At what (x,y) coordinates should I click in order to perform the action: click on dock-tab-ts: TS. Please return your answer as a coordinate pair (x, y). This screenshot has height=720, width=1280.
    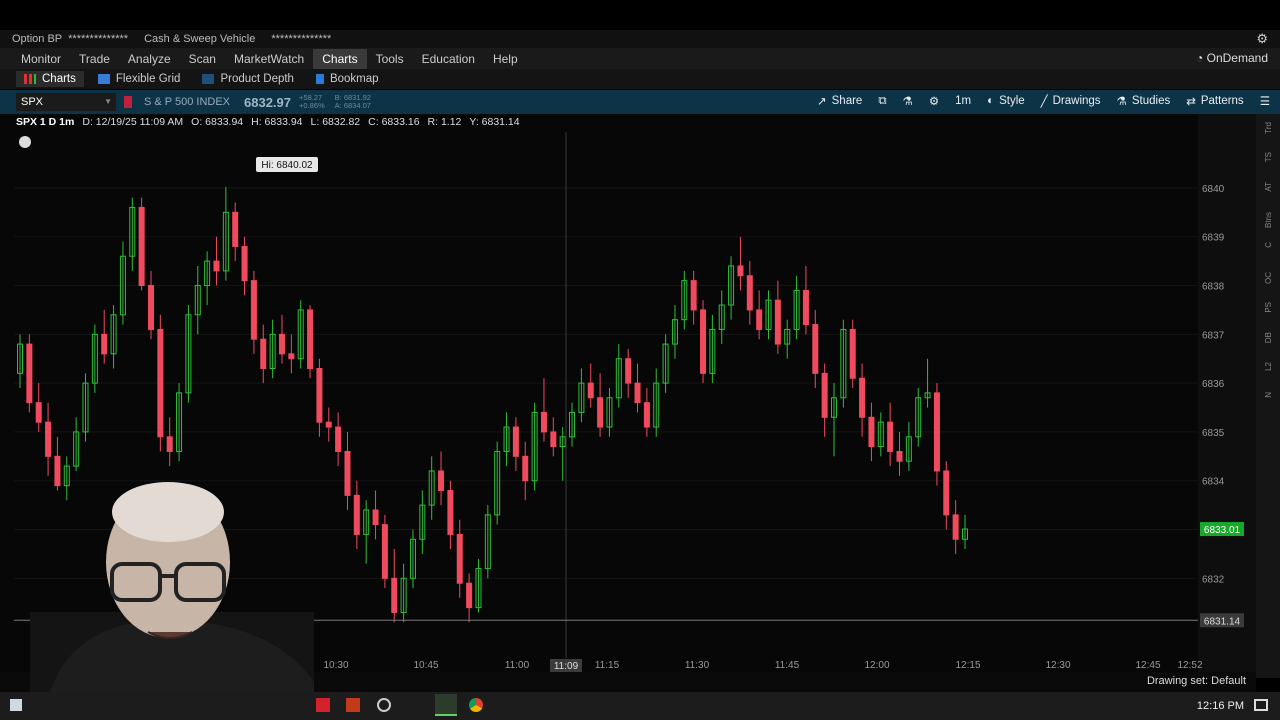
    Looking at the image, I should click on (1268, 157).